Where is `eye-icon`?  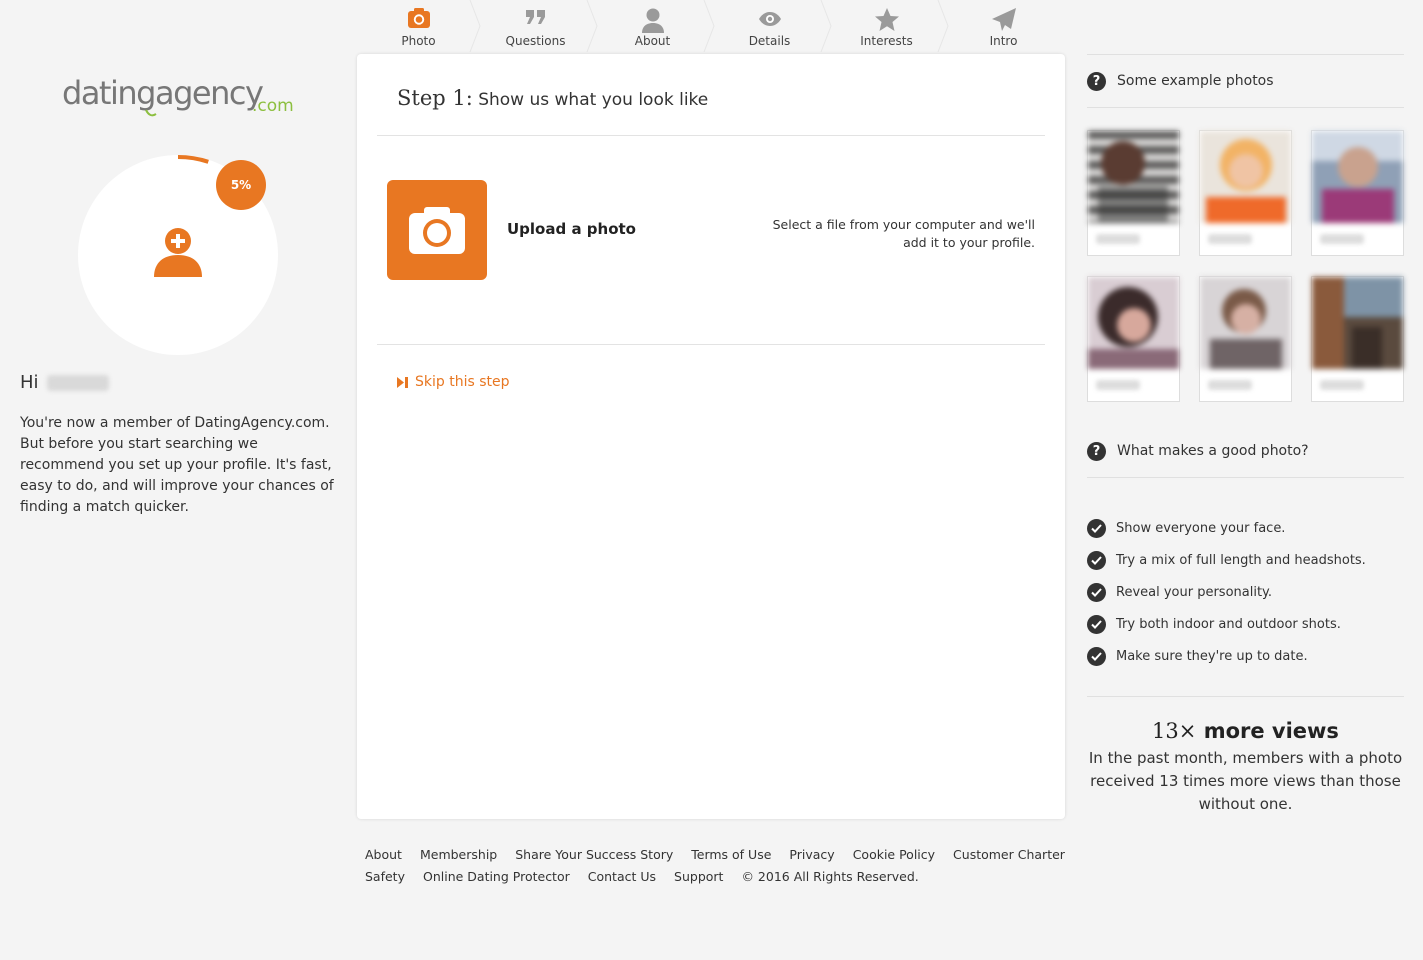 eye-icon is located at coordinates (769, 20).